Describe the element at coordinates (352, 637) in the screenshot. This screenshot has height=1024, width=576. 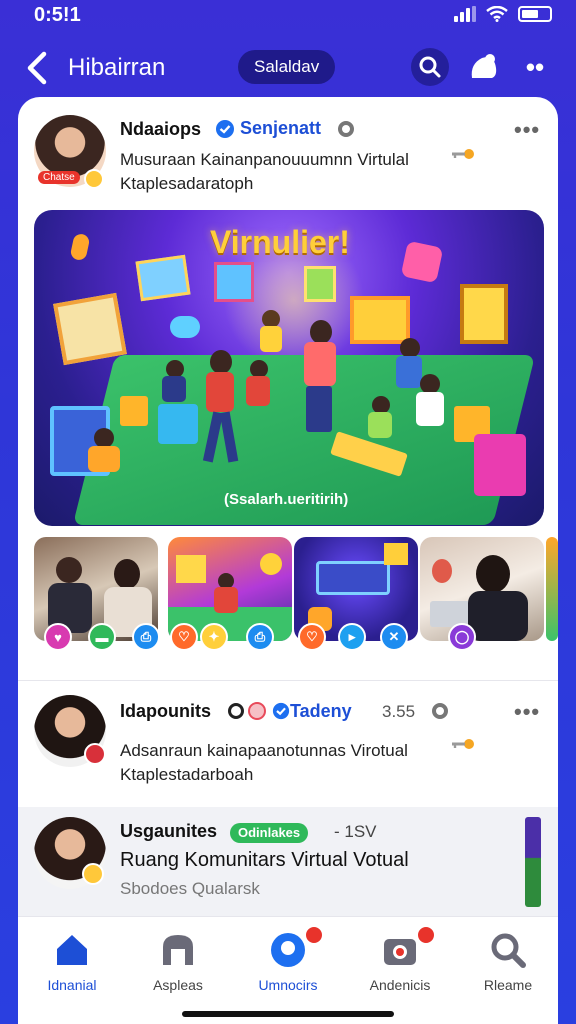
I see `play-icon: ▸` at that location.